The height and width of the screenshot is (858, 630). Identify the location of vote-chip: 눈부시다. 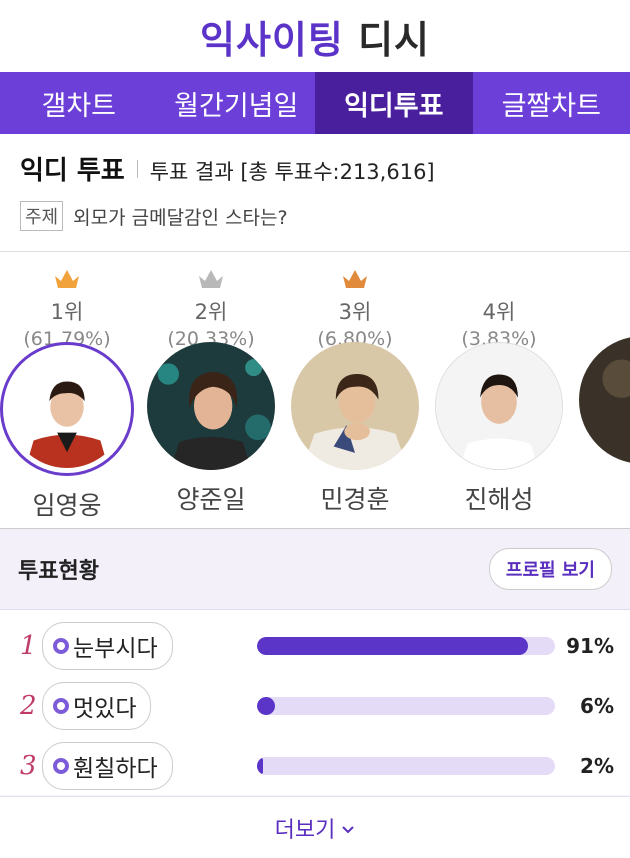
(107, 646).